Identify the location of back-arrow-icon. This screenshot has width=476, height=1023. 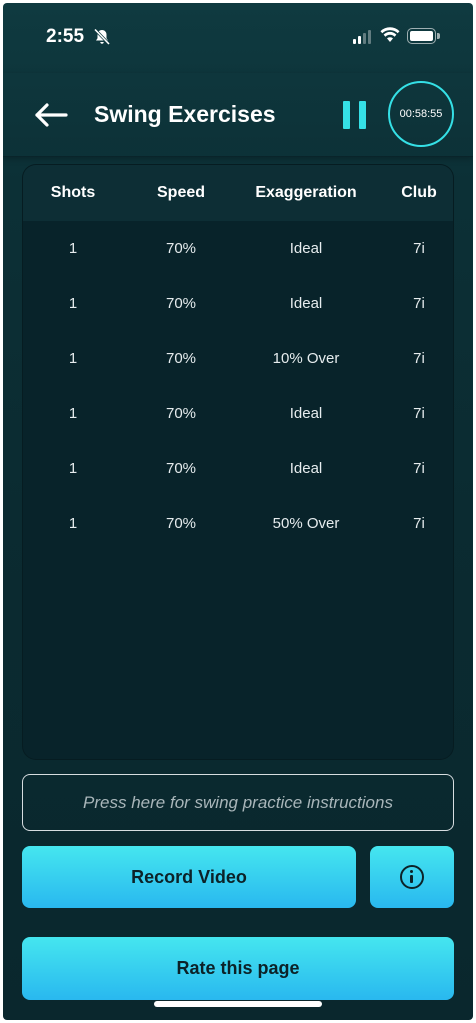
(51, 115).